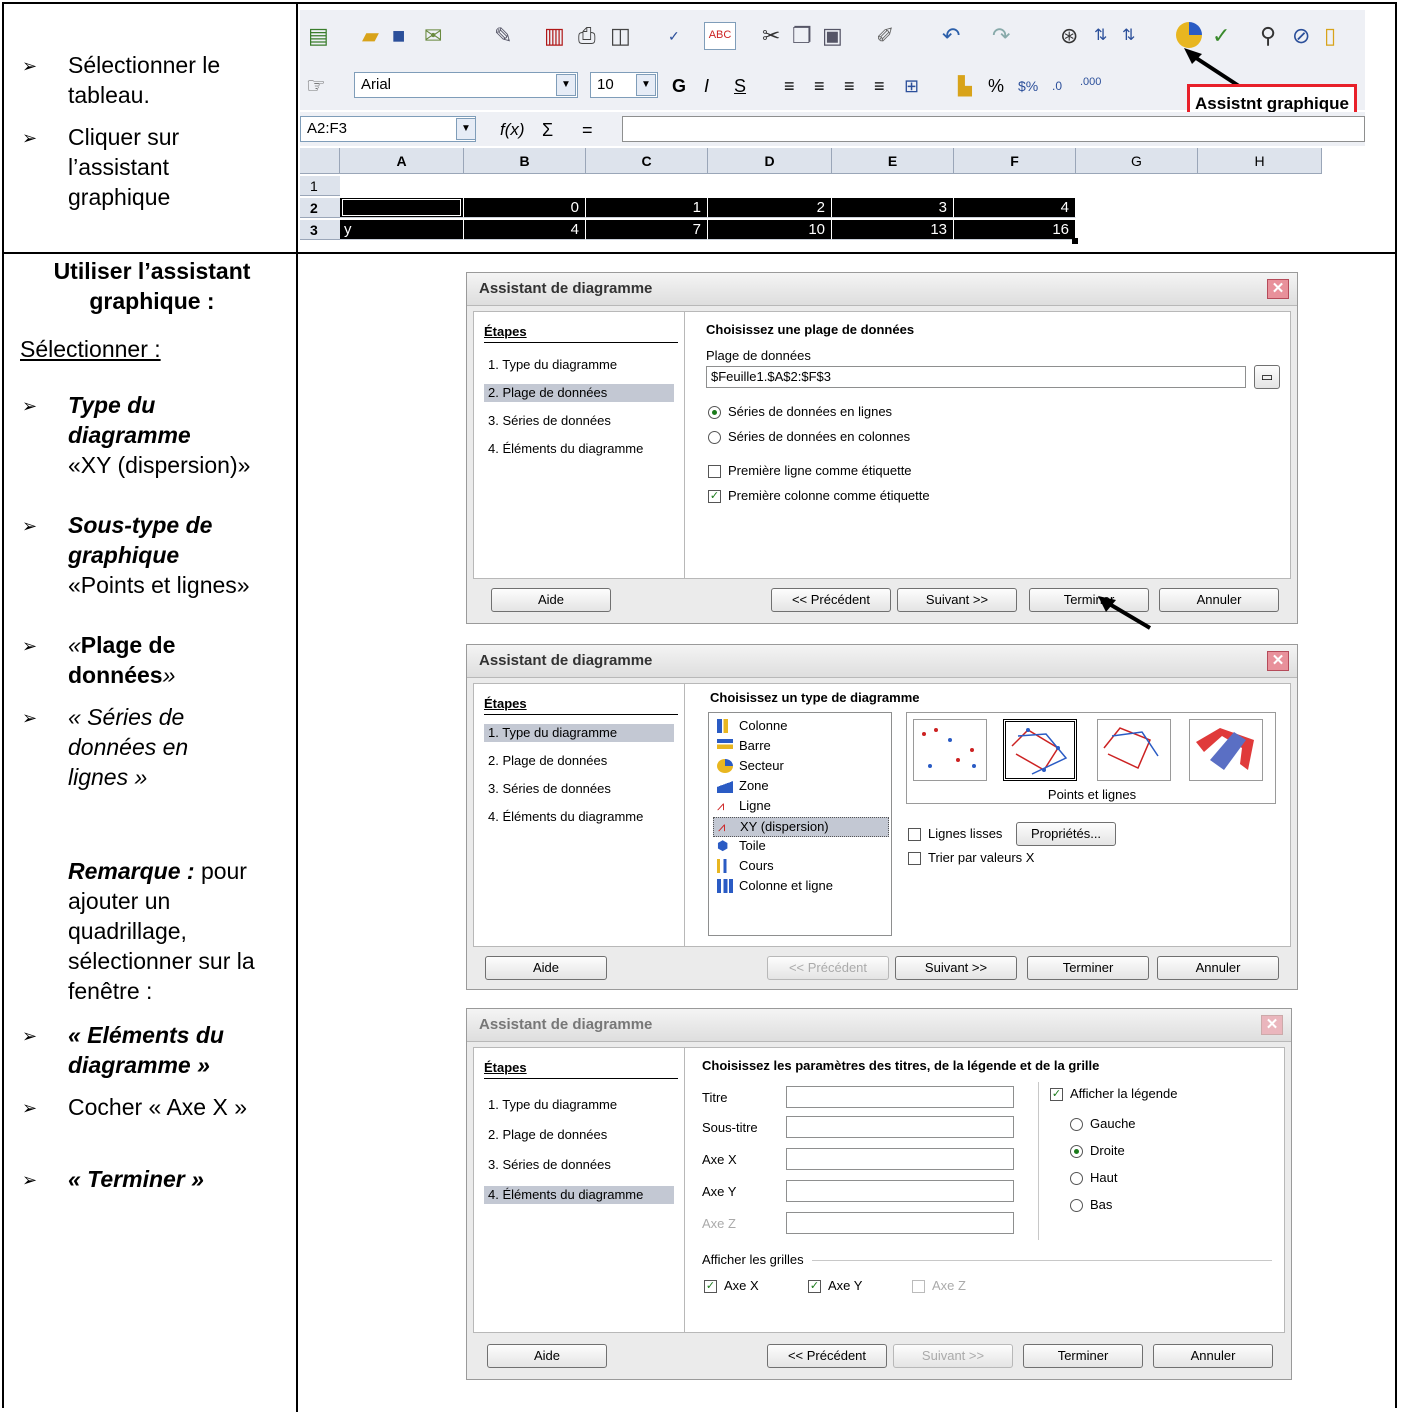  What do you see at coordinates (801, 726) in the screenshot?
I see `list-item: Colonne` at bounding box center [801, 726].